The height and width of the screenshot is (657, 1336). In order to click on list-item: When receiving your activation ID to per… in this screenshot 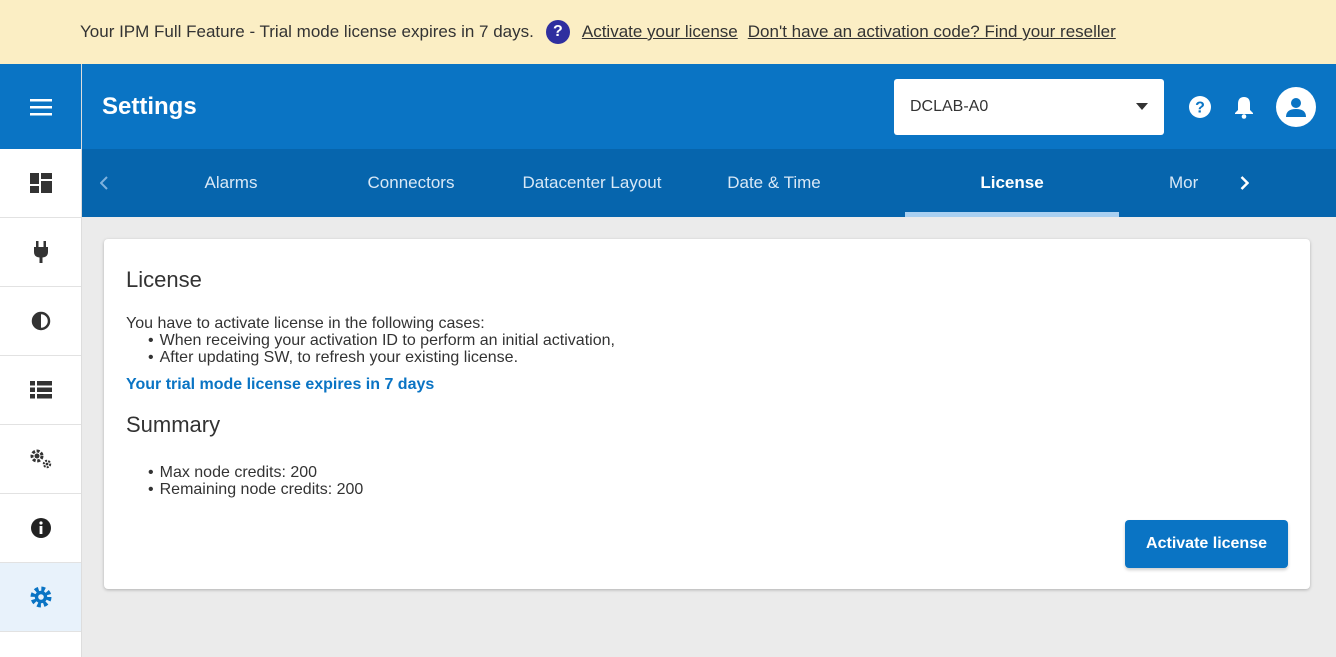, I will do `click(718, 340)`.